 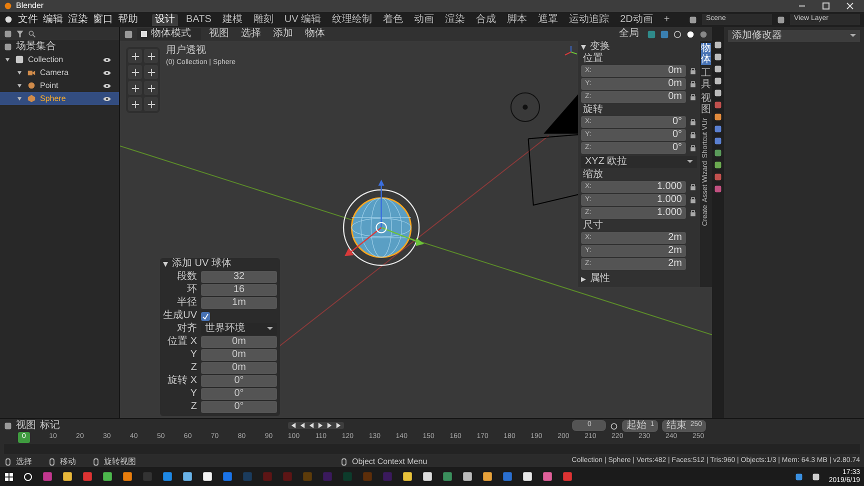 What do you see at coordinates (693, 20) in the screenshot?
I see `scene-icon` at bounding box center [693, 20].